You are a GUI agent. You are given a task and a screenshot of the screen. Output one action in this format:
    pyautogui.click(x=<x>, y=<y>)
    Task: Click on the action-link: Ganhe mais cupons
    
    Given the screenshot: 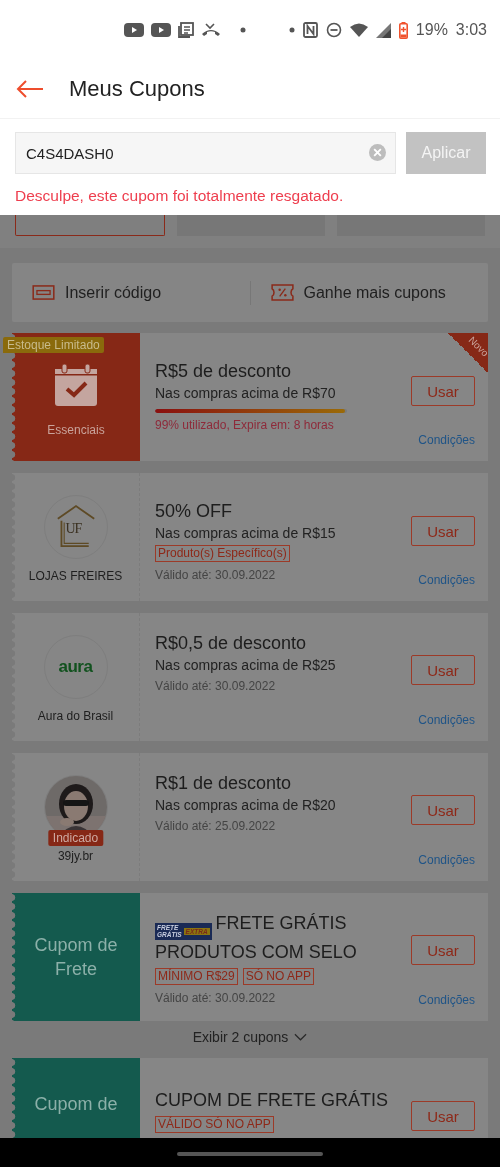 What is the action you would take?
    pyautogui.click(x=369, y=292)
    